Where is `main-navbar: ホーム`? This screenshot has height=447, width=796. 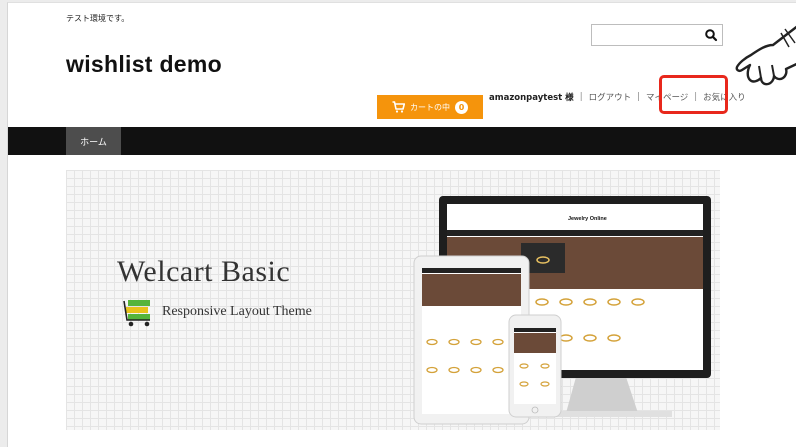
main-navbar: ホーム is located at coordinates (402, 141).